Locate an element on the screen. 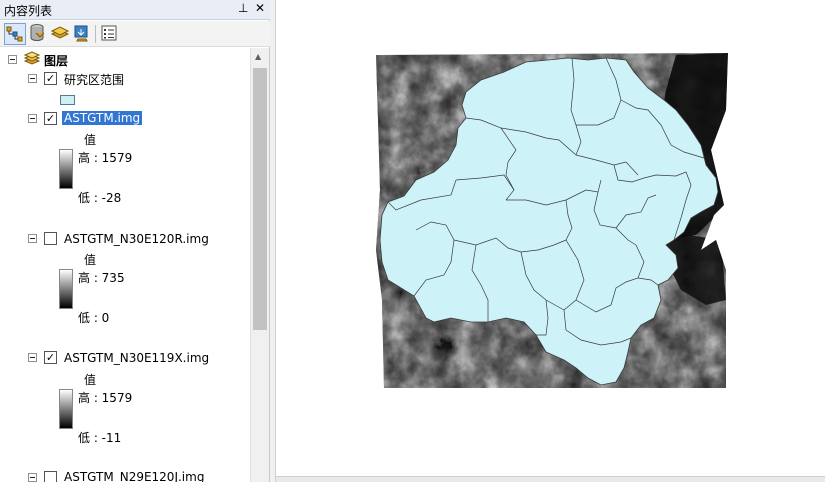  scroll-thumb is located at coordinates (260, 199).